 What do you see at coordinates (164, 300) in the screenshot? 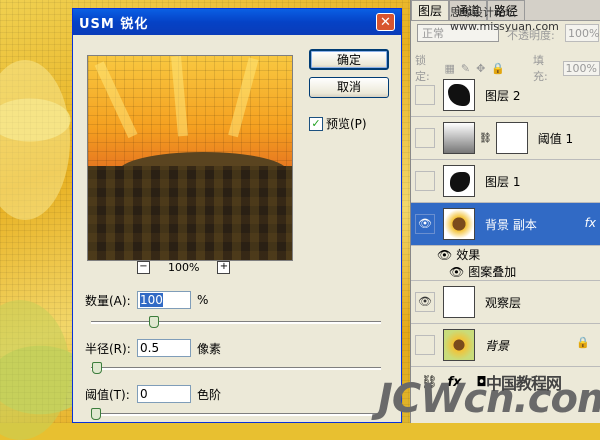
I see `amount-input: 100` at bounding box center [164, 300].